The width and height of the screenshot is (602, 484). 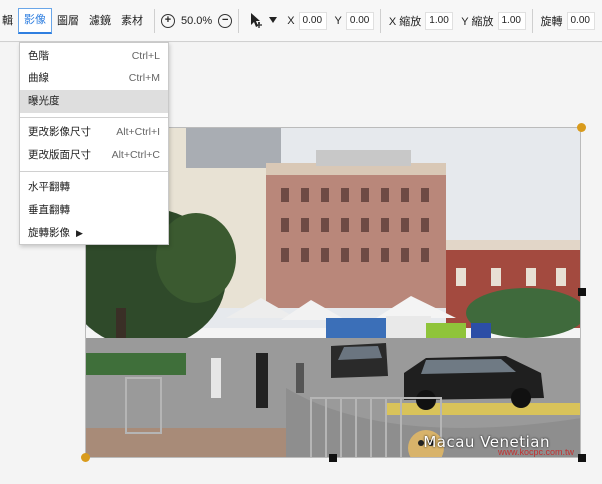 What do you see at coordinates (49, 210) in the screenshot?
I see `menu-item-label: 垂直翻轉` at bounding box center [49, 210].